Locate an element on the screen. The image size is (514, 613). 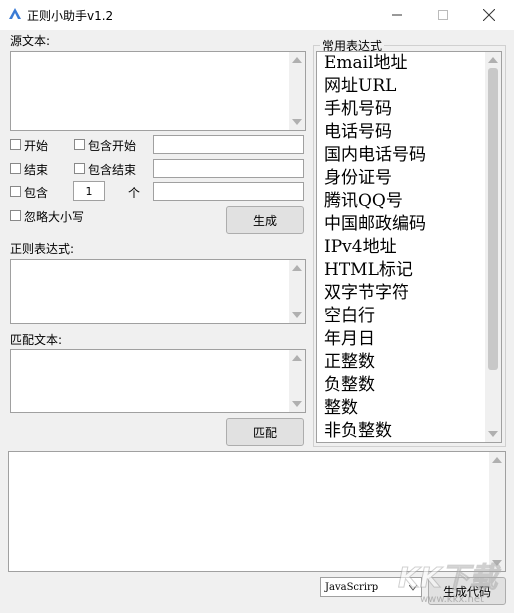
window-title: 正则小助手v1.2 is located at coordinates (70, 16).